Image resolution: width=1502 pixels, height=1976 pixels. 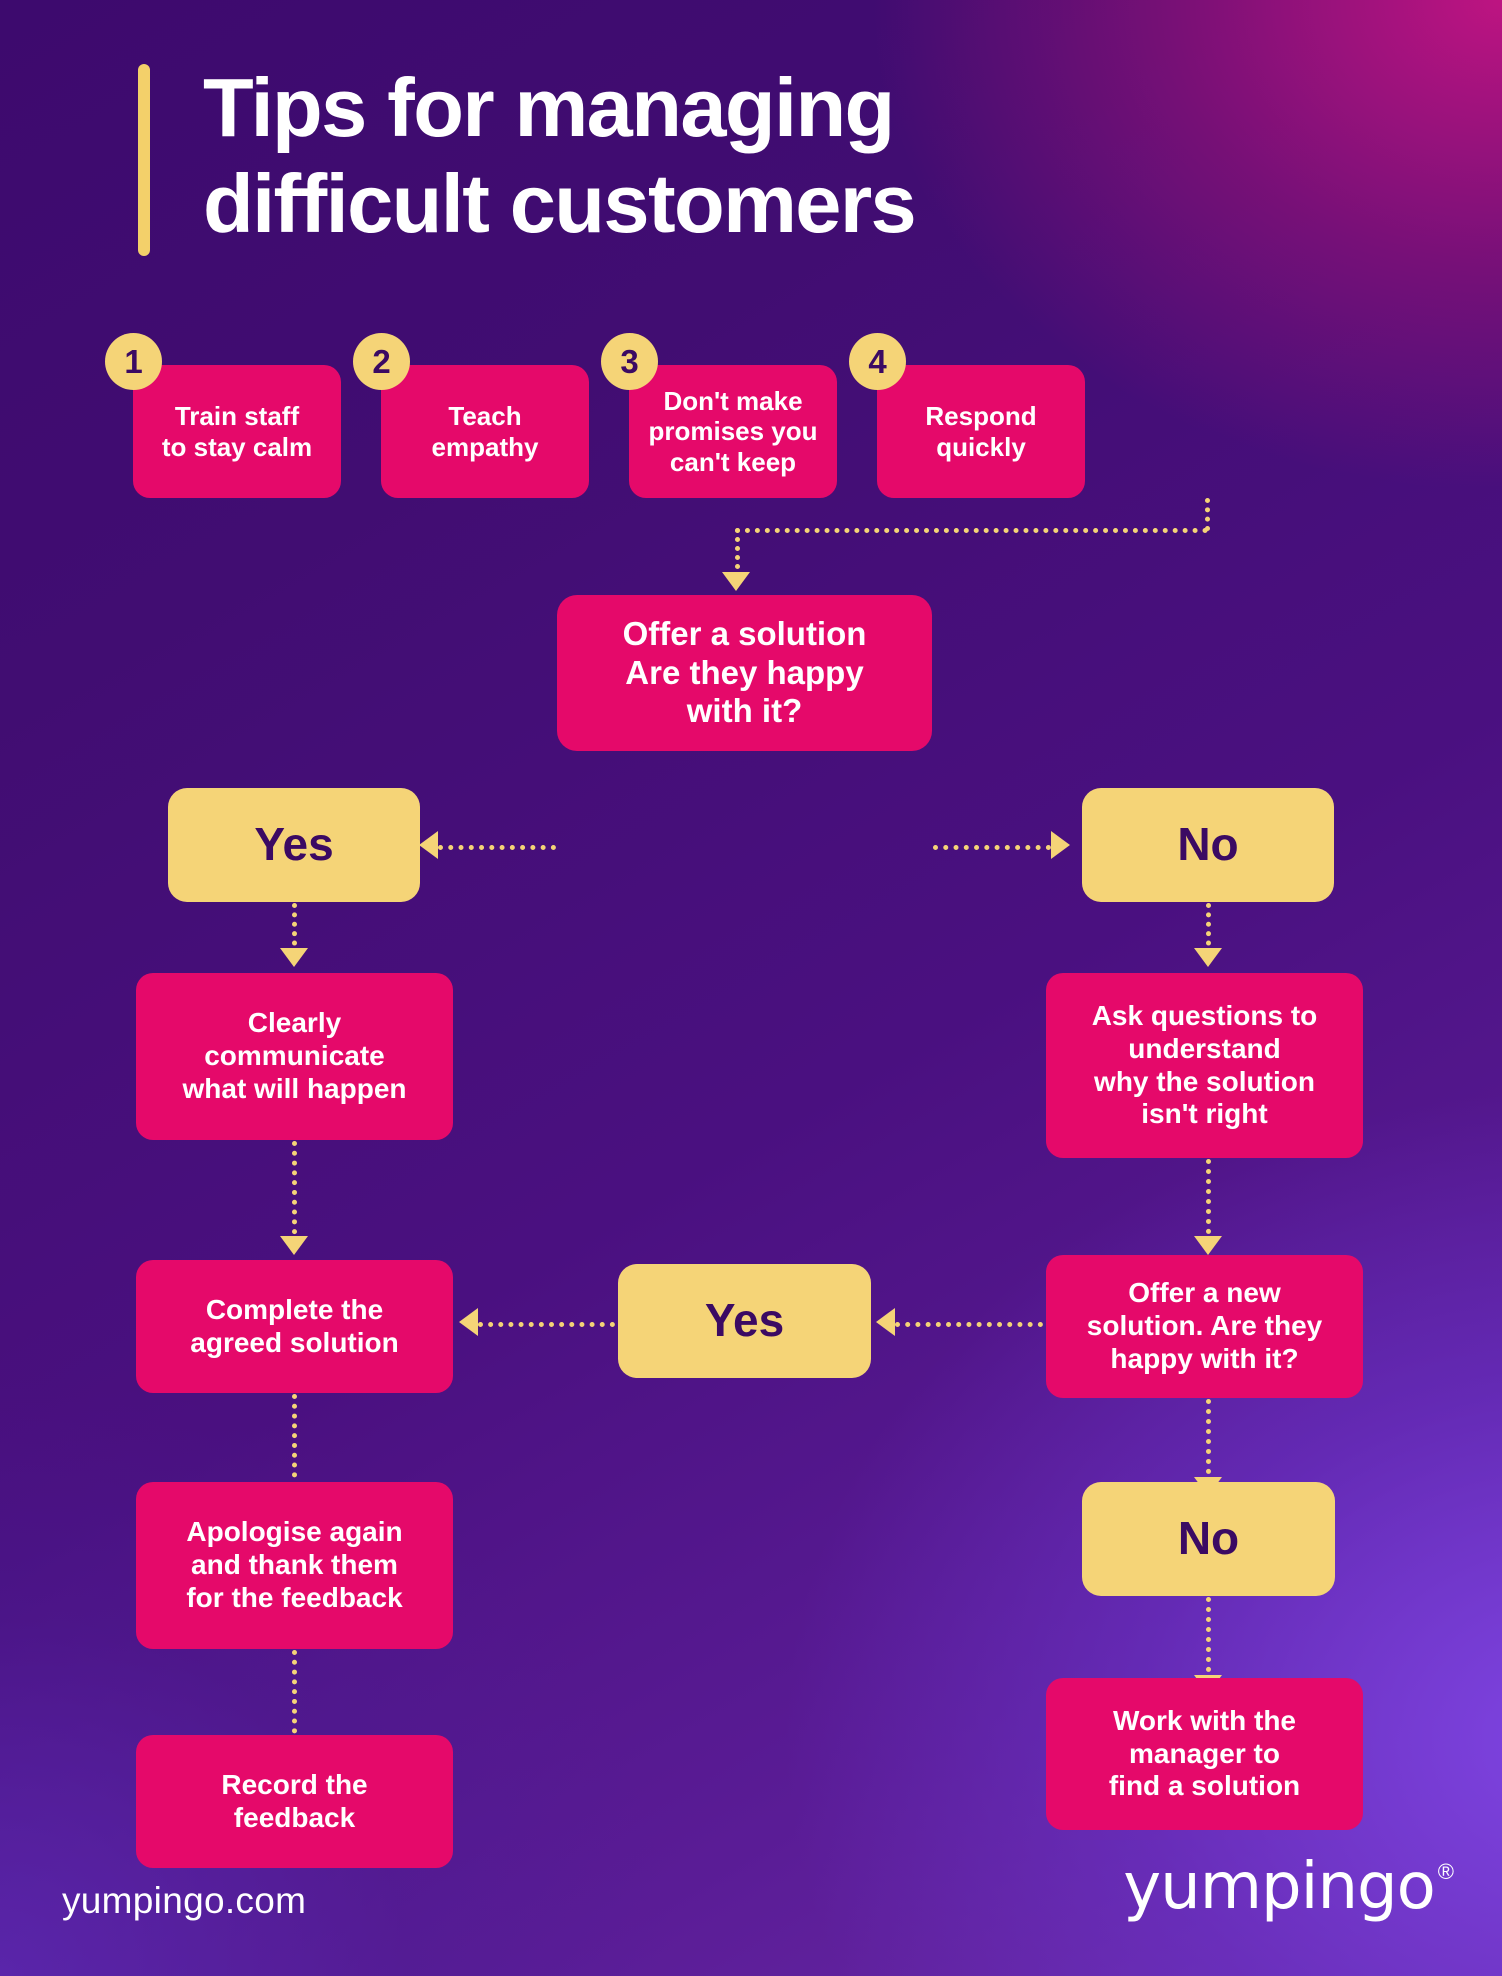 I want to click on tip-box-1: Train staff to stay calm, so click(x=237, y=431).